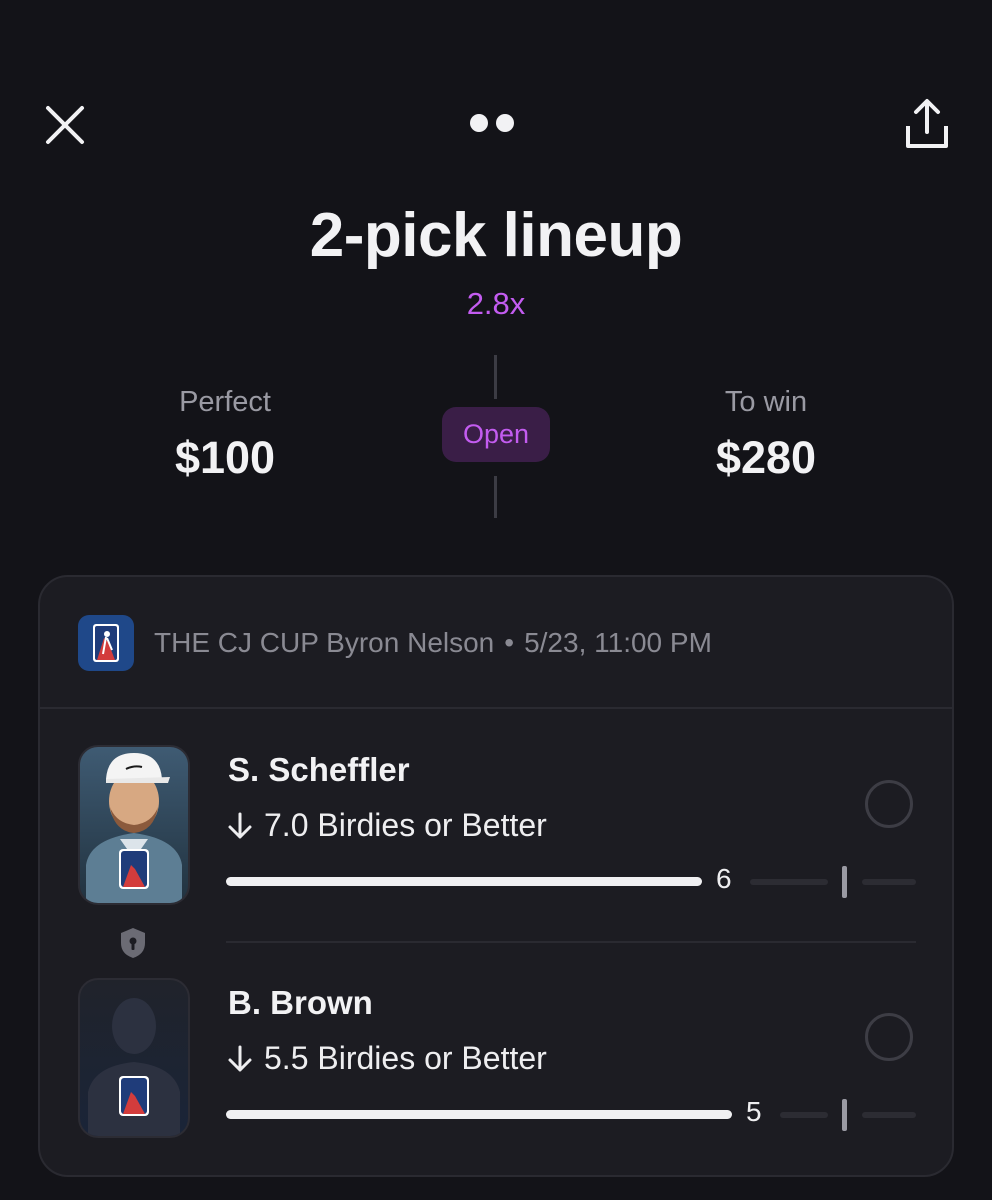 This screenshot has width=992, height=1200. Describe the element at coordinates (766, 457) in the screenshot. I see `to-win-amount: $280` at that location.